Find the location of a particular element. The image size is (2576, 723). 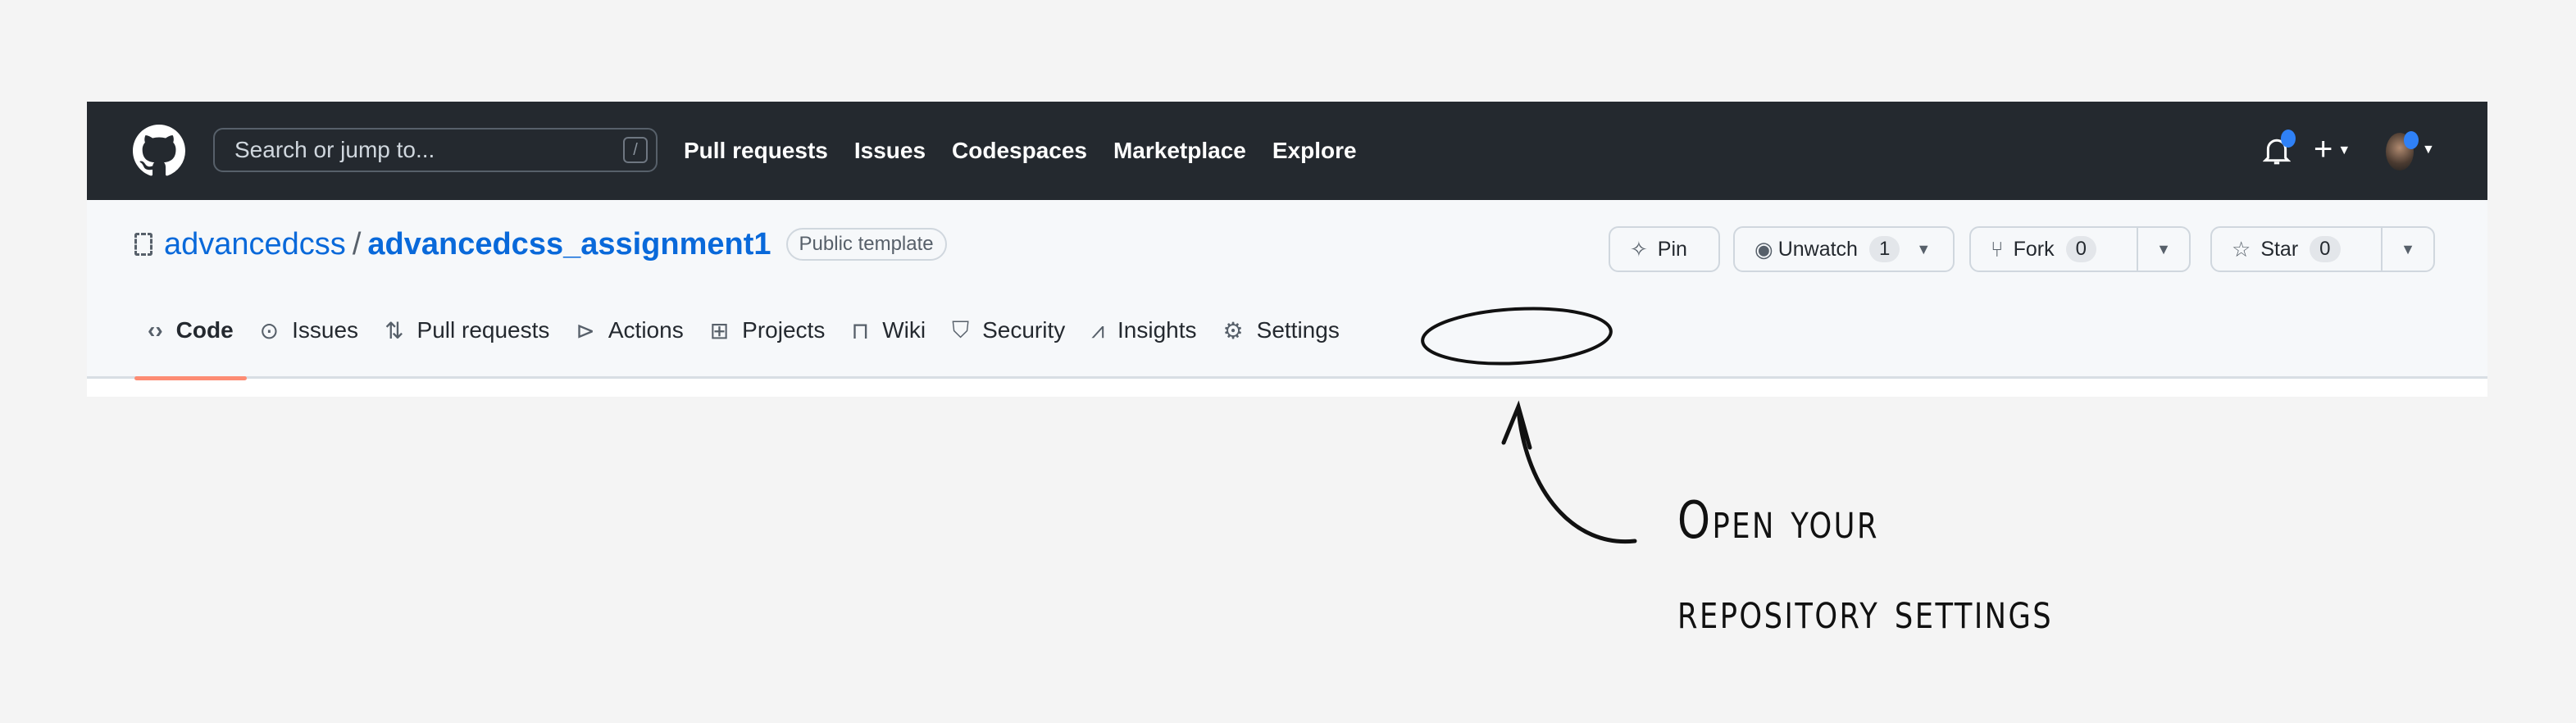

annotation-line-1: Open your is located at coordinates (1778, 520).